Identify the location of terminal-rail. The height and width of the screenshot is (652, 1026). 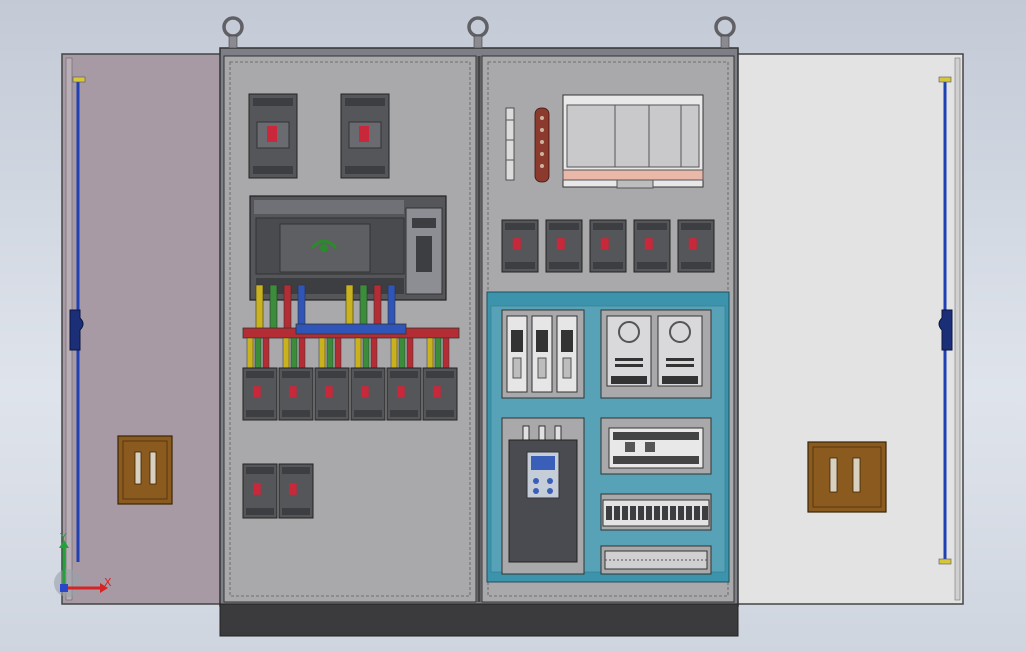
(656, 560).